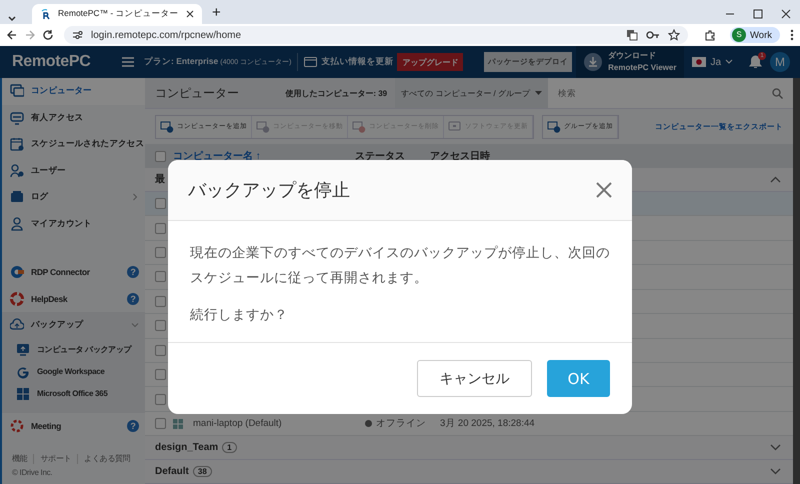 The height and width of the screenshot is (484, 800). Describe the element at coordinates (670, 93) in the screenshot. I see `search-field: 検索` at that location.